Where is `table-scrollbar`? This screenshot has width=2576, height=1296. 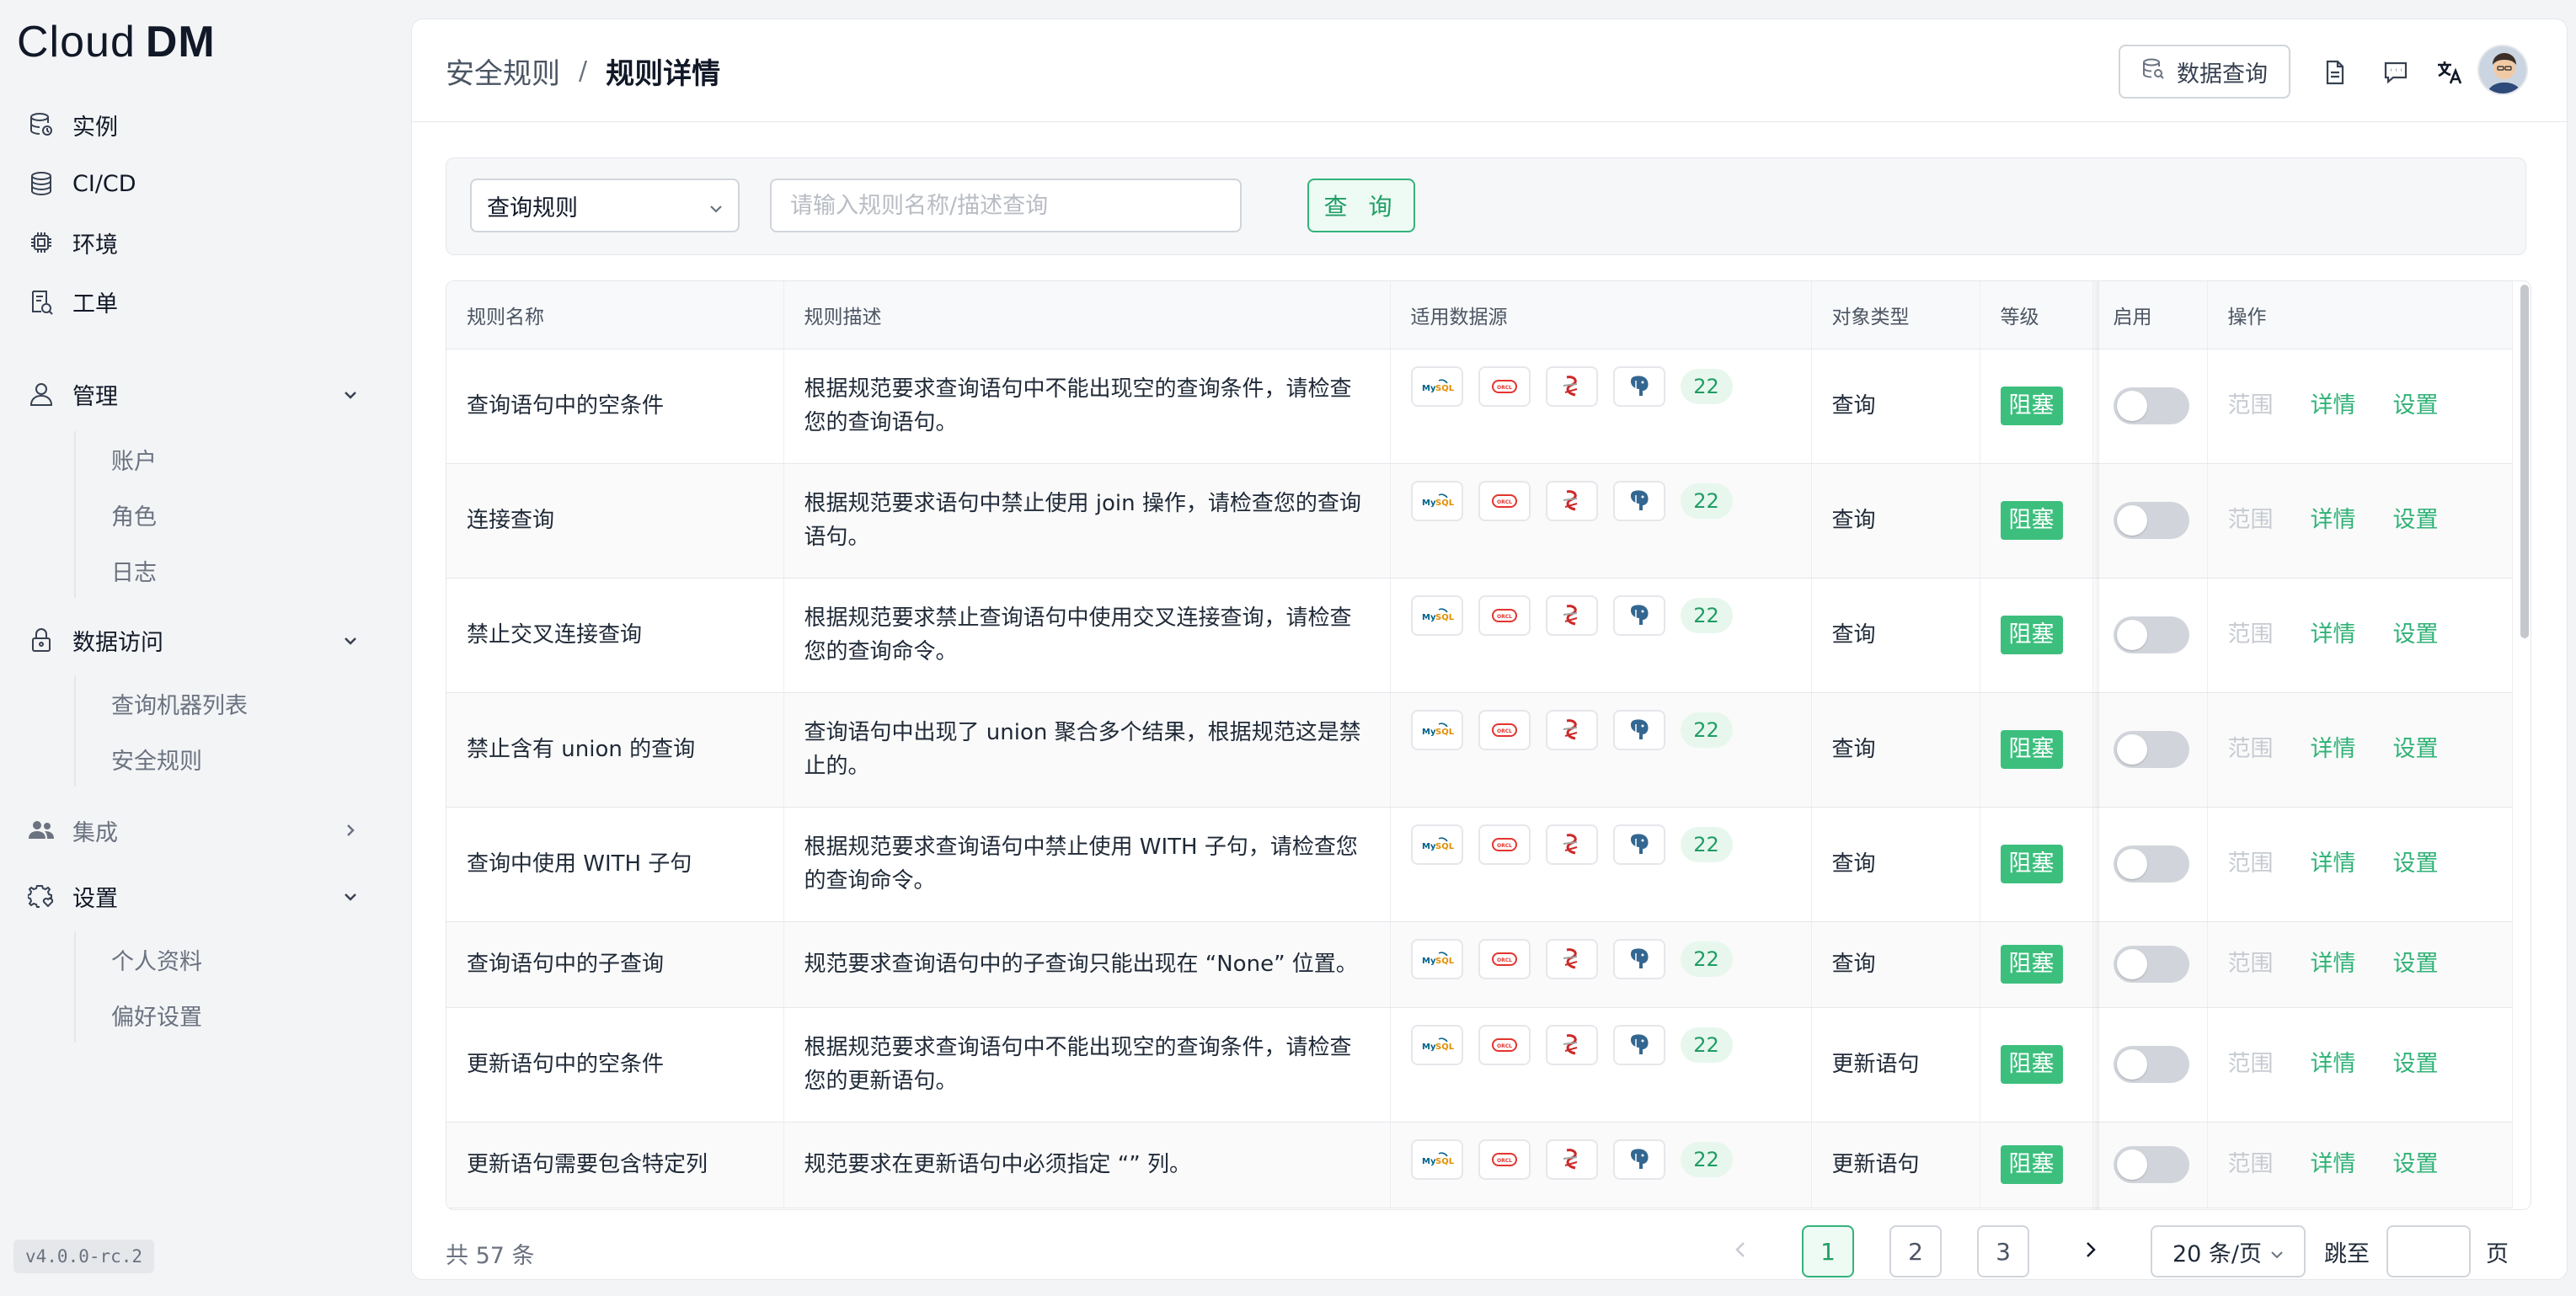
table-scrollbar is located at coordinates (2524, 461).